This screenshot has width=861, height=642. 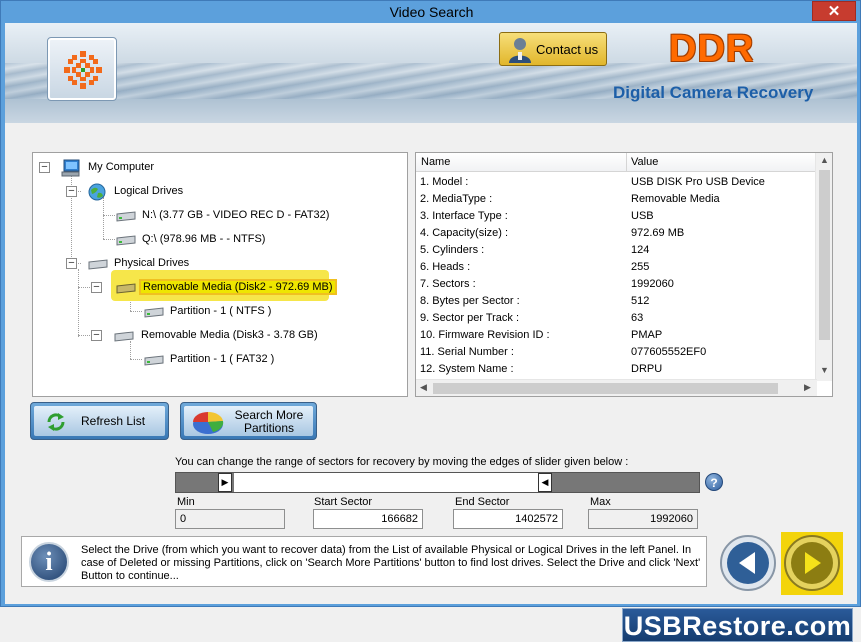 I want to click on tree-item-label: N:\ (3.77 GB - VIDEO REC D - FAT32), so click(x=236, y=215).